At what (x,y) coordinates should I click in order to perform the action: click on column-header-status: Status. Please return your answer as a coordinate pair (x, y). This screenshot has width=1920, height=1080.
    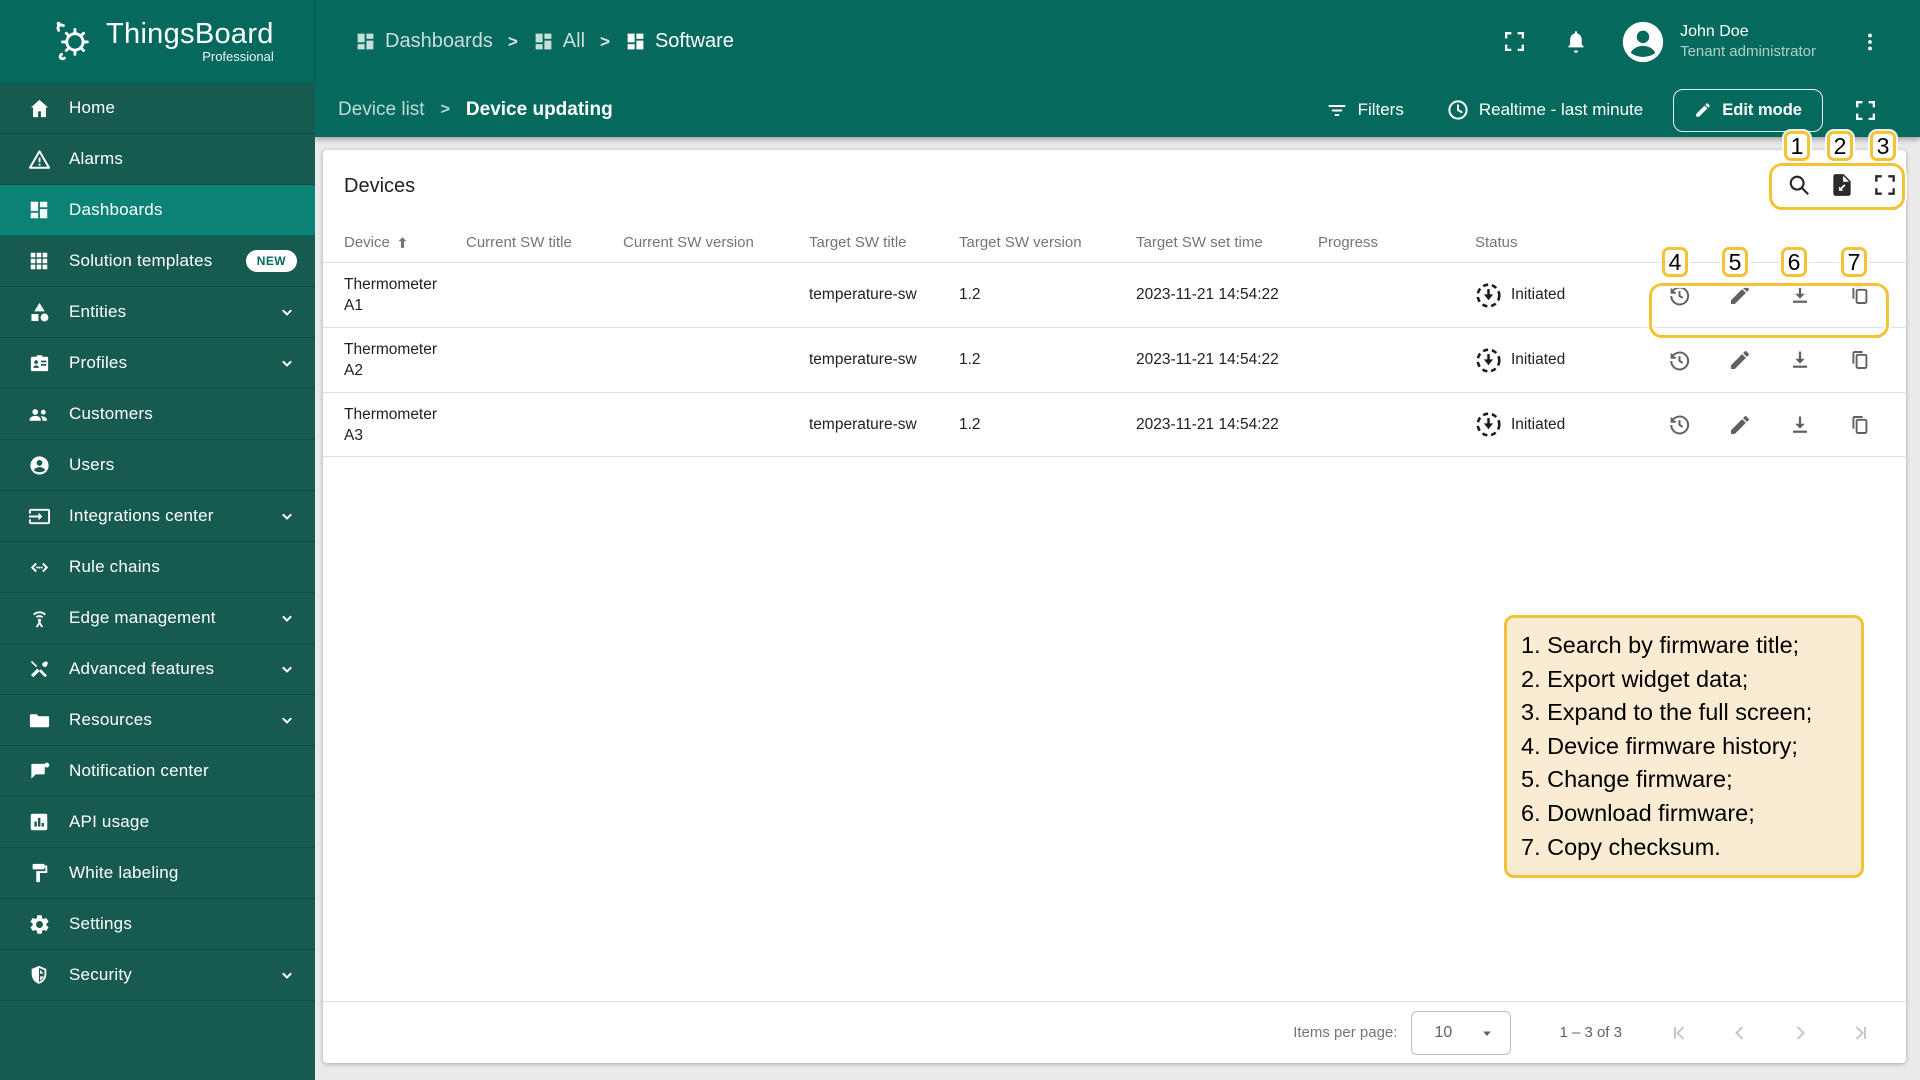
    Looking at the image, I should click on (1562, 242).